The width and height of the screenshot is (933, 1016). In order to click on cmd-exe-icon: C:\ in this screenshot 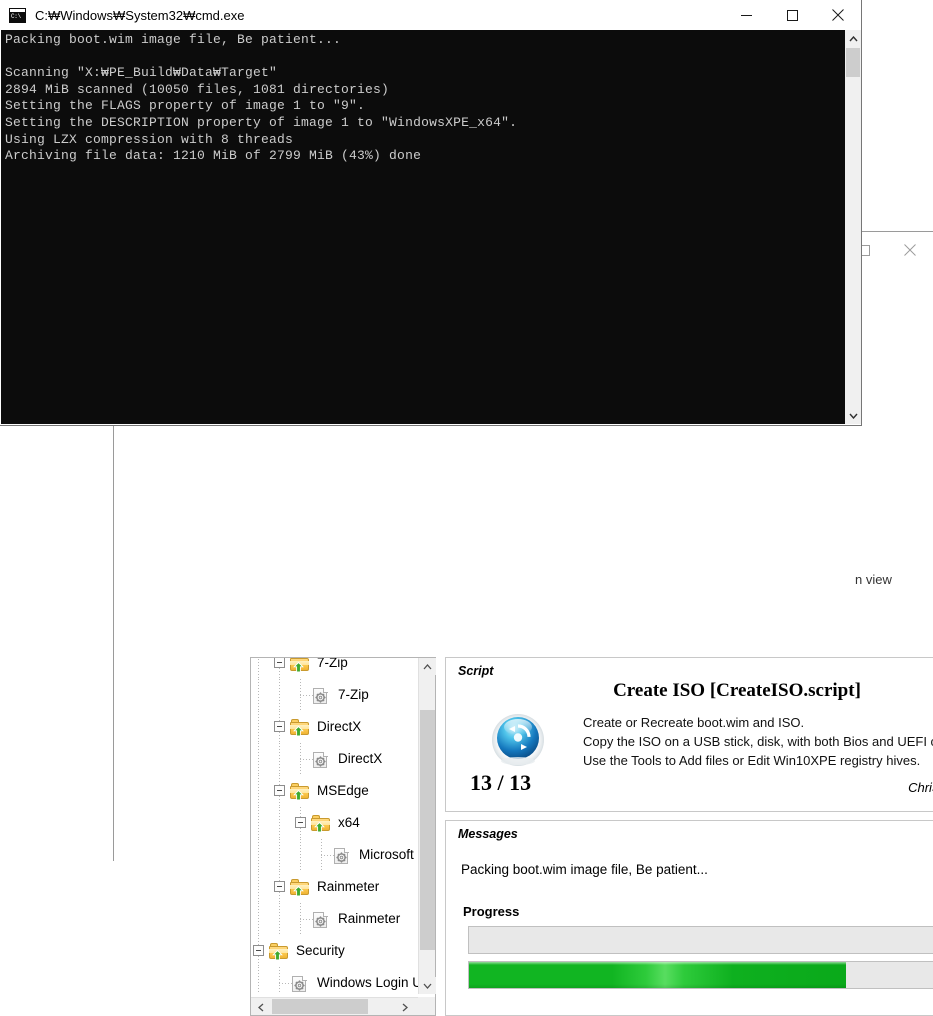, I will do `click(17, 15)`.